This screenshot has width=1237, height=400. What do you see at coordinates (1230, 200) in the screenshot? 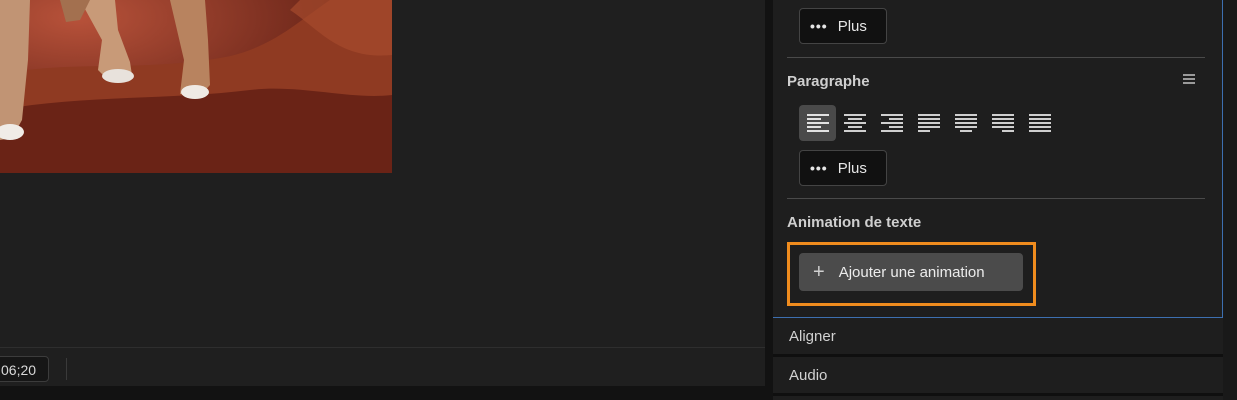
I see `panel-right-edge` at bounding box center [1230, 200].